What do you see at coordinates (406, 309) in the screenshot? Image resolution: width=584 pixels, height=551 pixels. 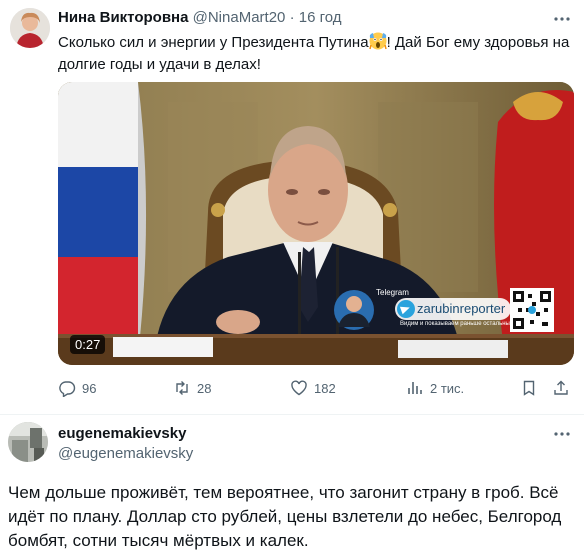 I see `telegram-icon` at bounding box center [406, 309].